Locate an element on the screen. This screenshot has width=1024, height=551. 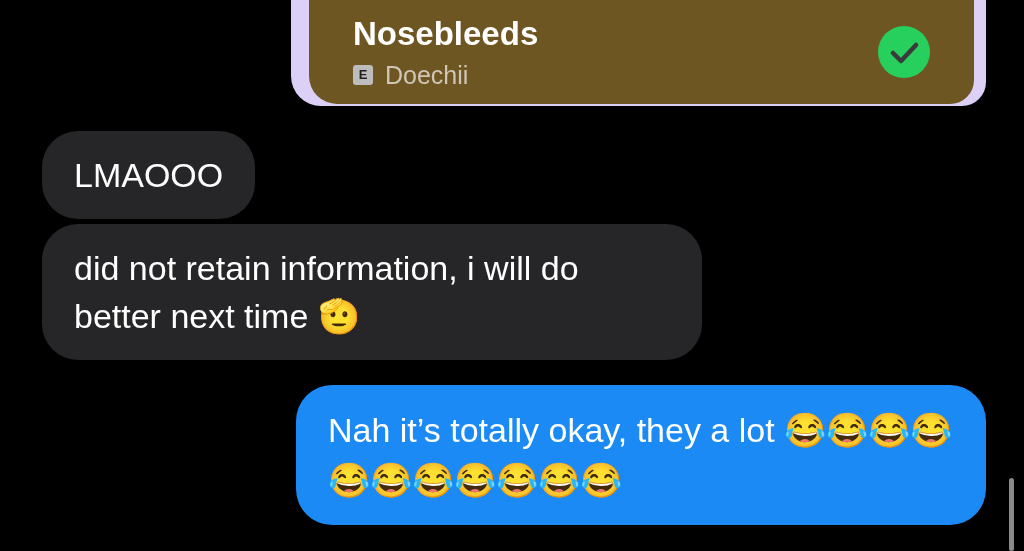
message-bubble: LMAOOO is located at coordinates (149, 175).